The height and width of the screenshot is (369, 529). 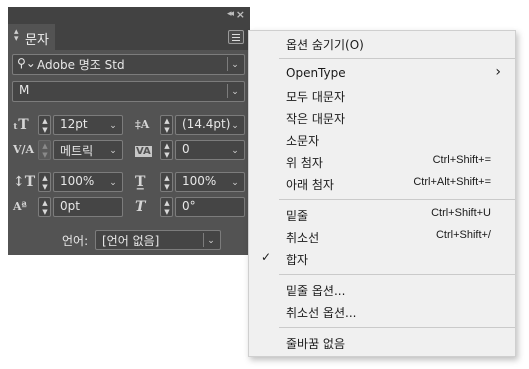 I want to click on leading-field: (14.4pt) ⌄, so click(x=210, y=125).